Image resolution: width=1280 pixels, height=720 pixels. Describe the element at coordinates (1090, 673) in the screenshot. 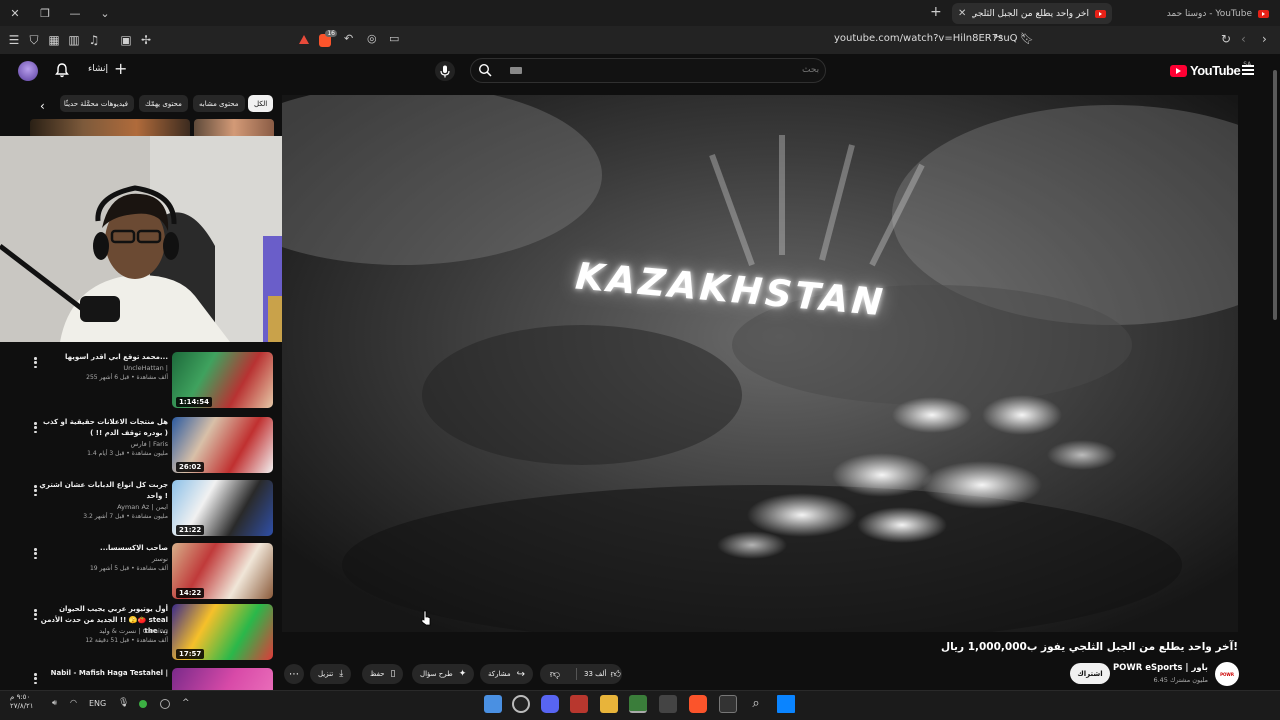

I see `subscribe-button: اشتراك` at that location.